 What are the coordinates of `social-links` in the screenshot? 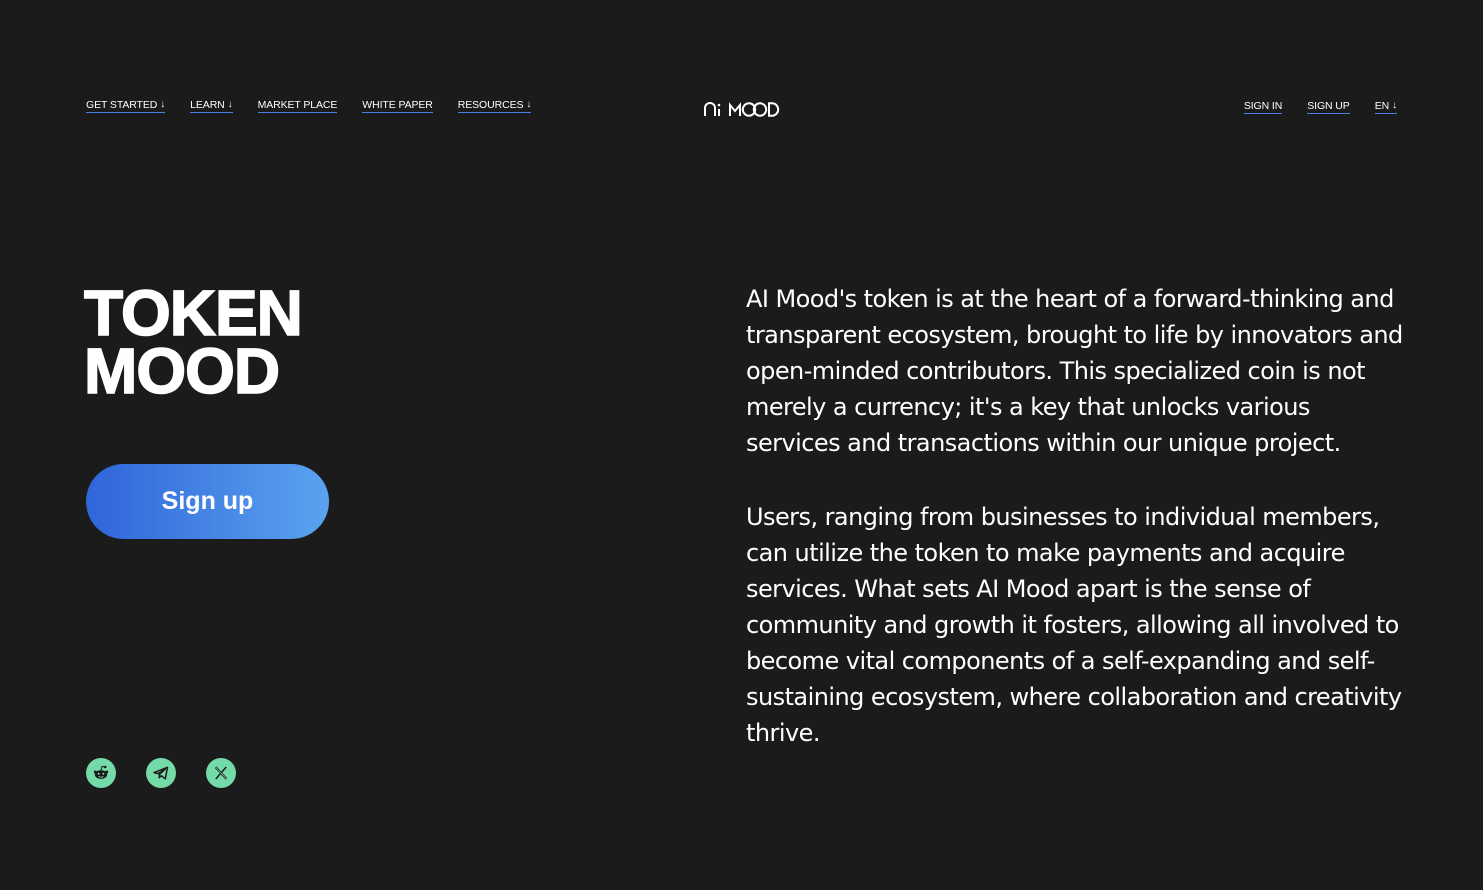 It's located at (161, 773).